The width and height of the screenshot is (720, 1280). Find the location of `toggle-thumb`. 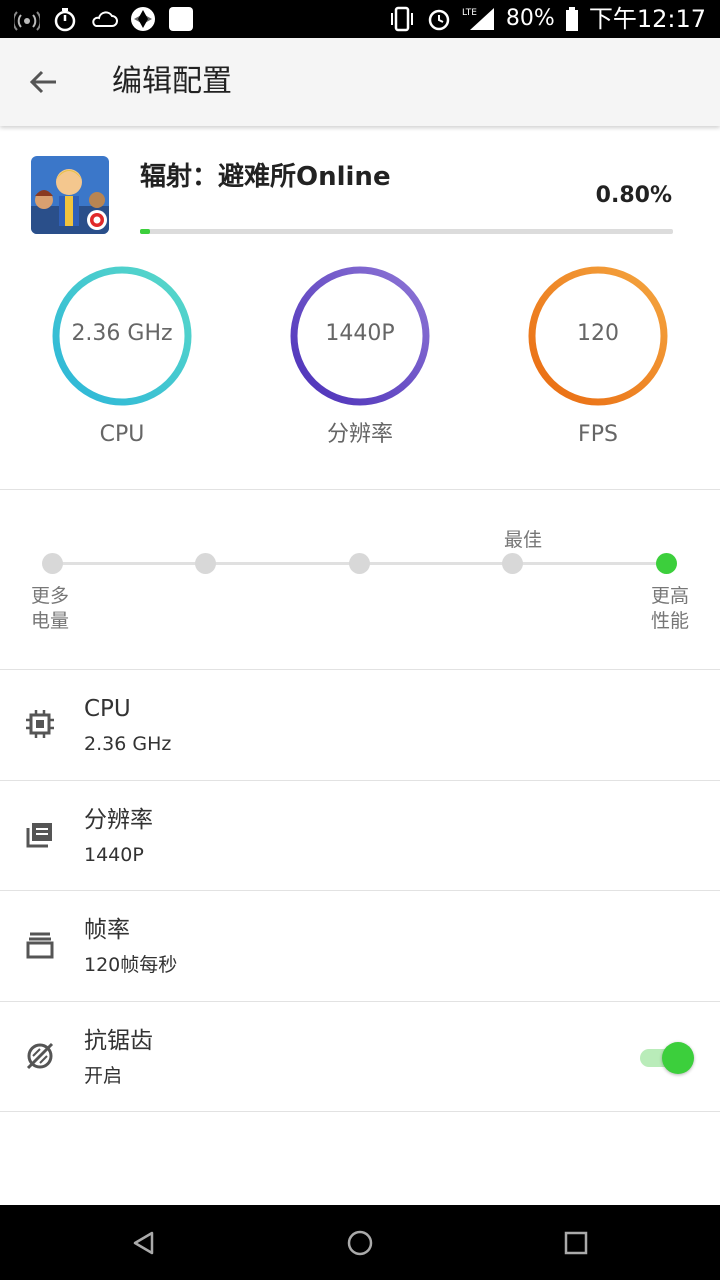

toggle-thumb is located at coordinates (678, 1058).